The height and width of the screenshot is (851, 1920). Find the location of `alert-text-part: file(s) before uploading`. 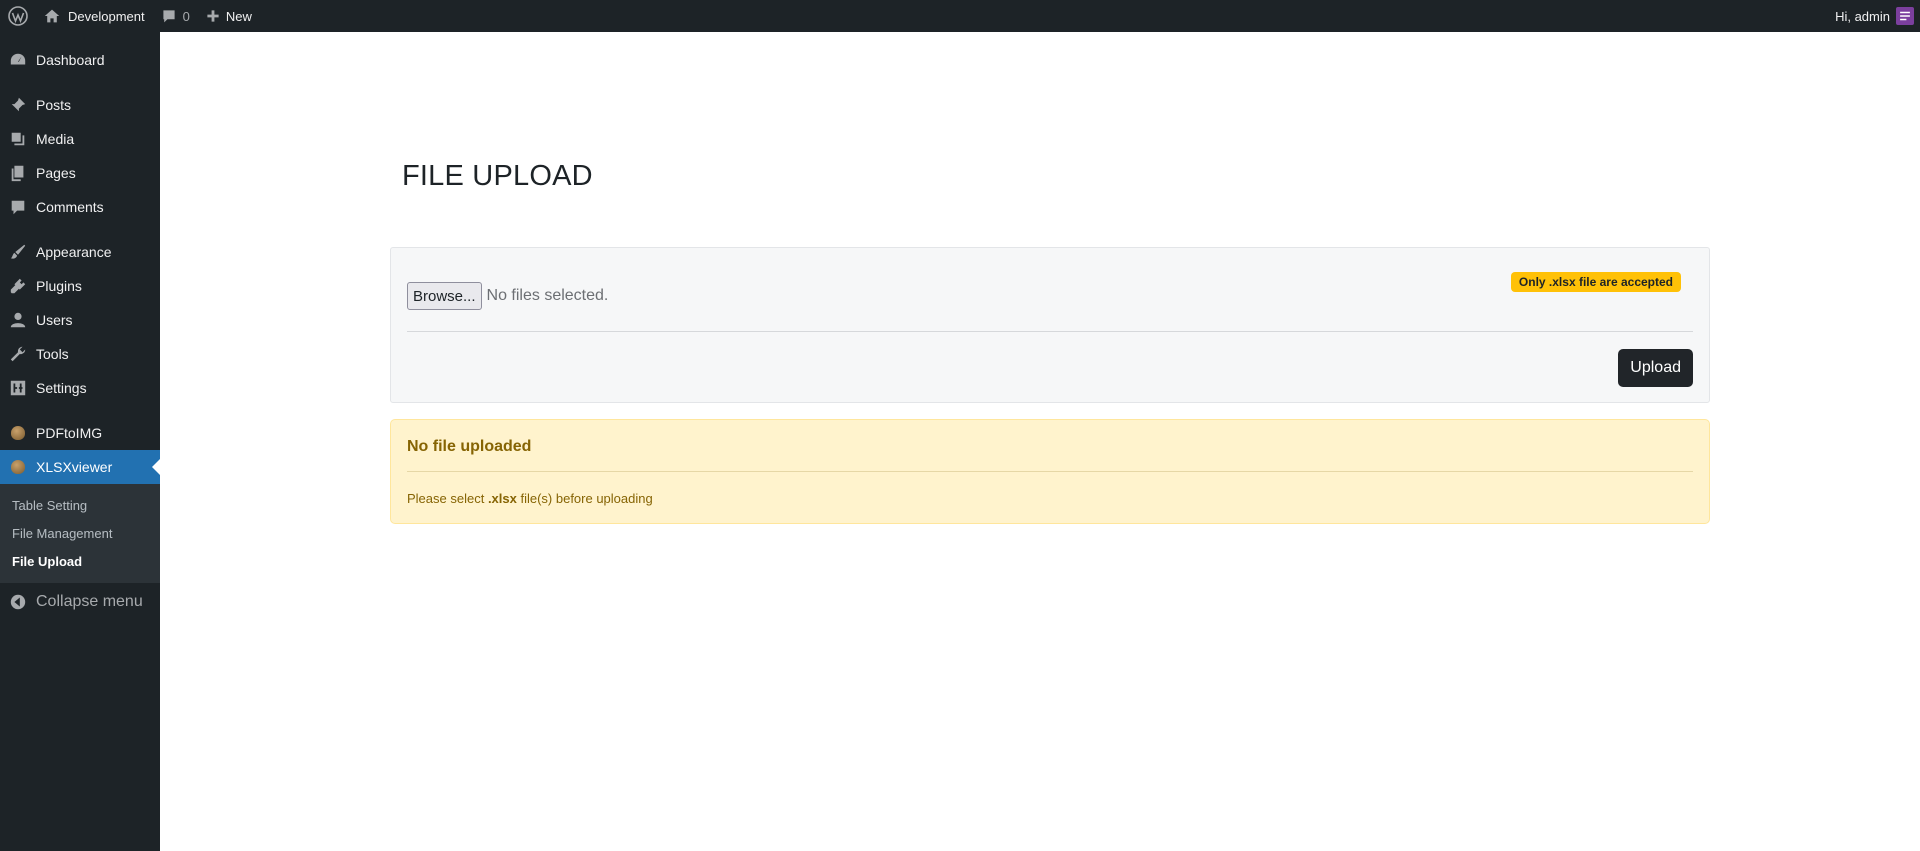

alert-text-part: file(s) before uploading is located at coordinates (584, 498).